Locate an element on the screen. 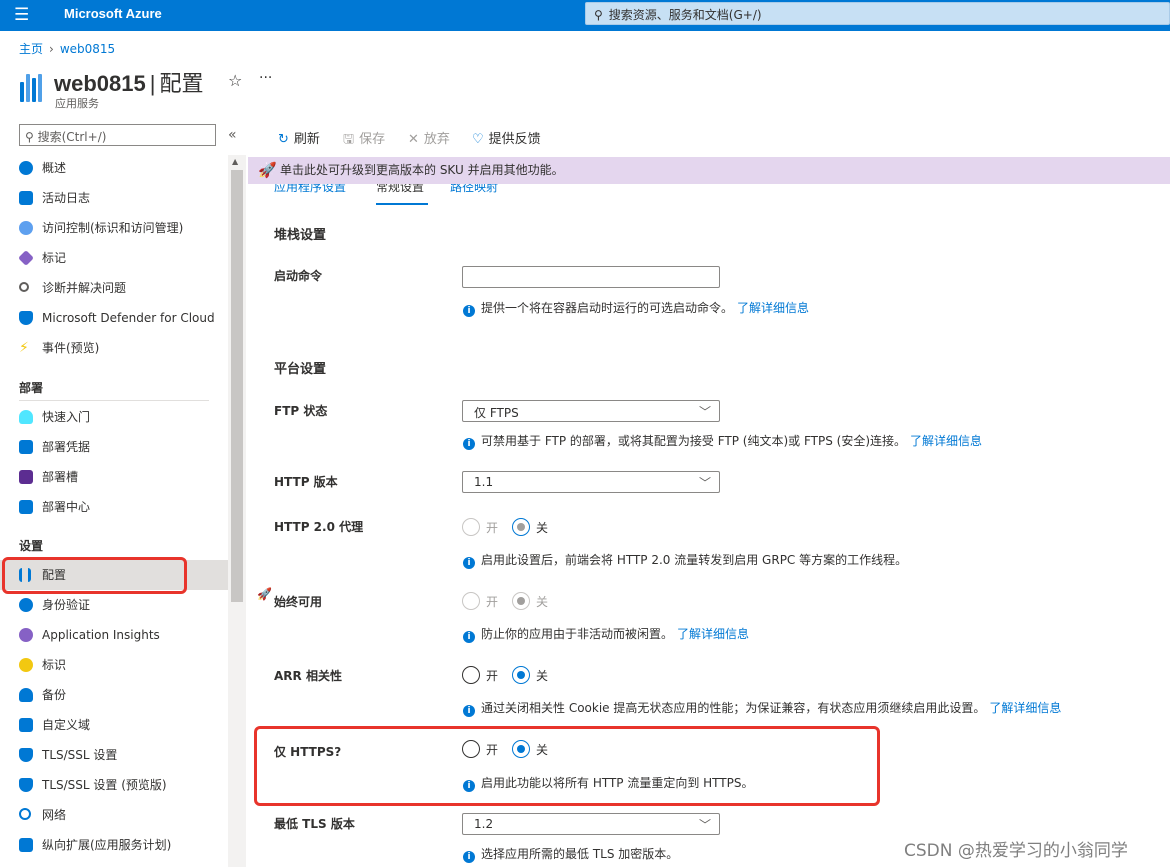 This screenshot has width=1170, height=867. sidebar-item-app-insights: Application Insights is located at coordinates (114, 635).